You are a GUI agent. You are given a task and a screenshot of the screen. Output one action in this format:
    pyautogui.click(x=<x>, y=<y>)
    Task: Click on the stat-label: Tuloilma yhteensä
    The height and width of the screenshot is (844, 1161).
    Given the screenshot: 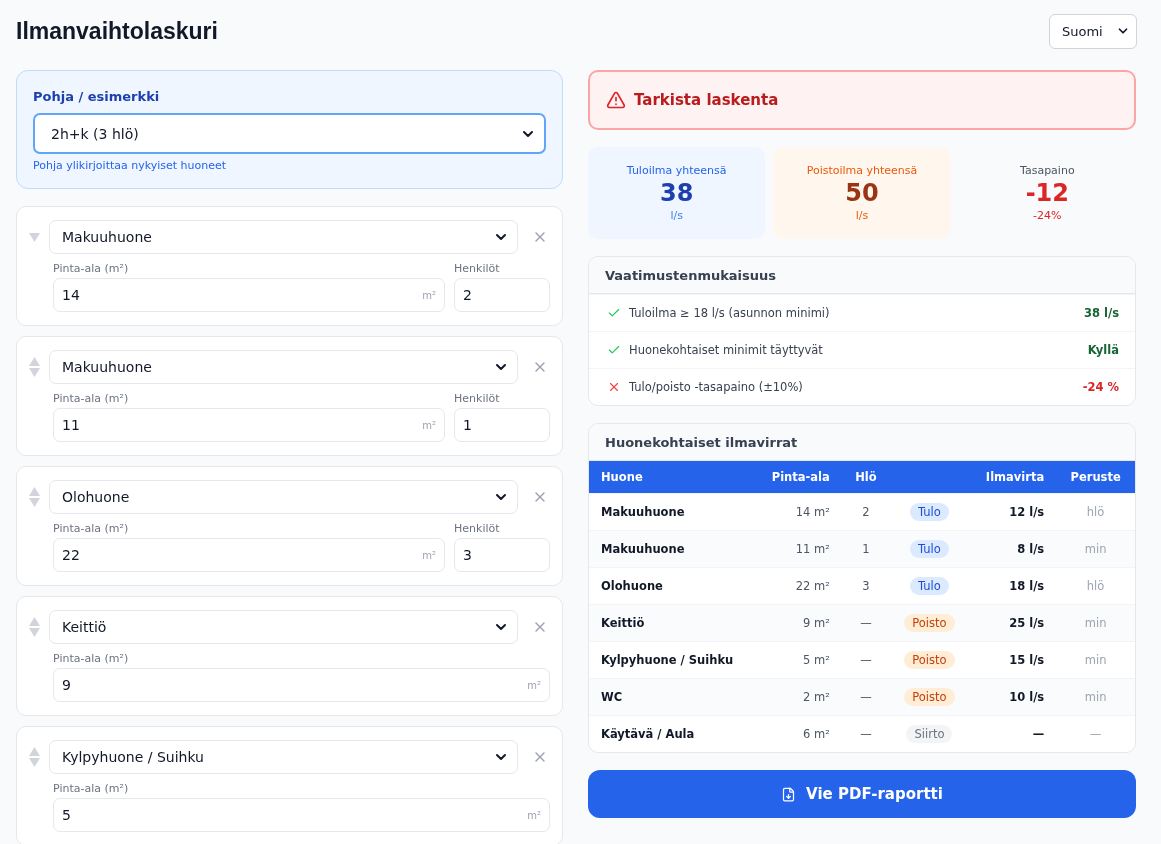 What is the action you would take?
    pyautogui.click(x=676, y=170)
    